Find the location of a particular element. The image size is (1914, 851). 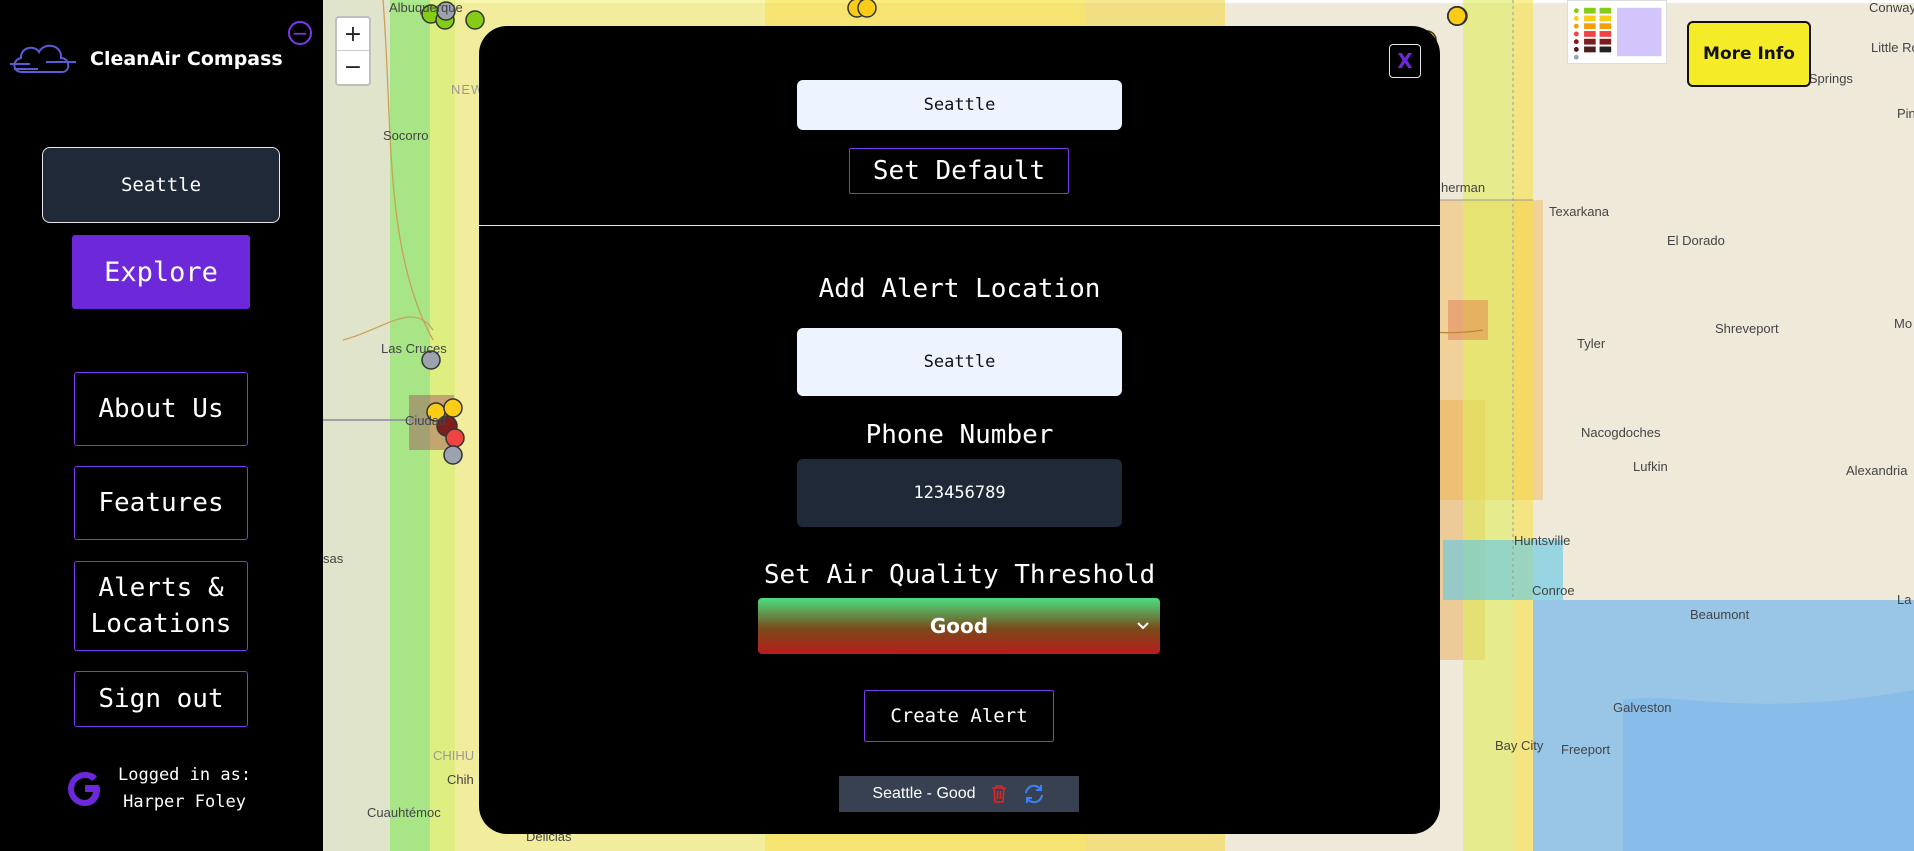

threshold-heading: Set Air Quality Threshold is located at coordinates (959, 575).